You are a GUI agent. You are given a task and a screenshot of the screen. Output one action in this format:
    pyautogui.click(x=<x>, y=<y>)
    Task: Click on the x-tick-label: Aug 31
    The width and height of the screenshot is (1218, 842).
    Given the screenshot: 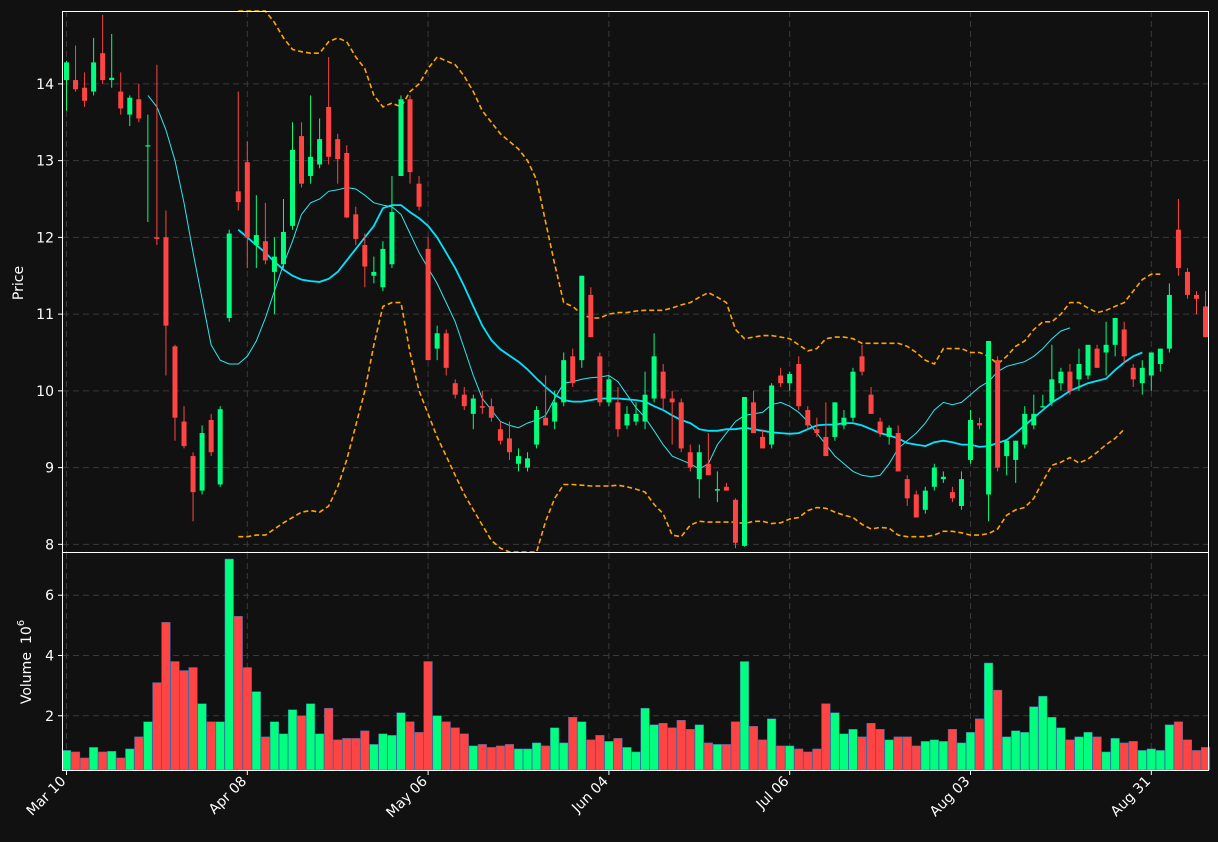 What is the action you would take?
    pyautogui.click(x=1131, y=797)
    